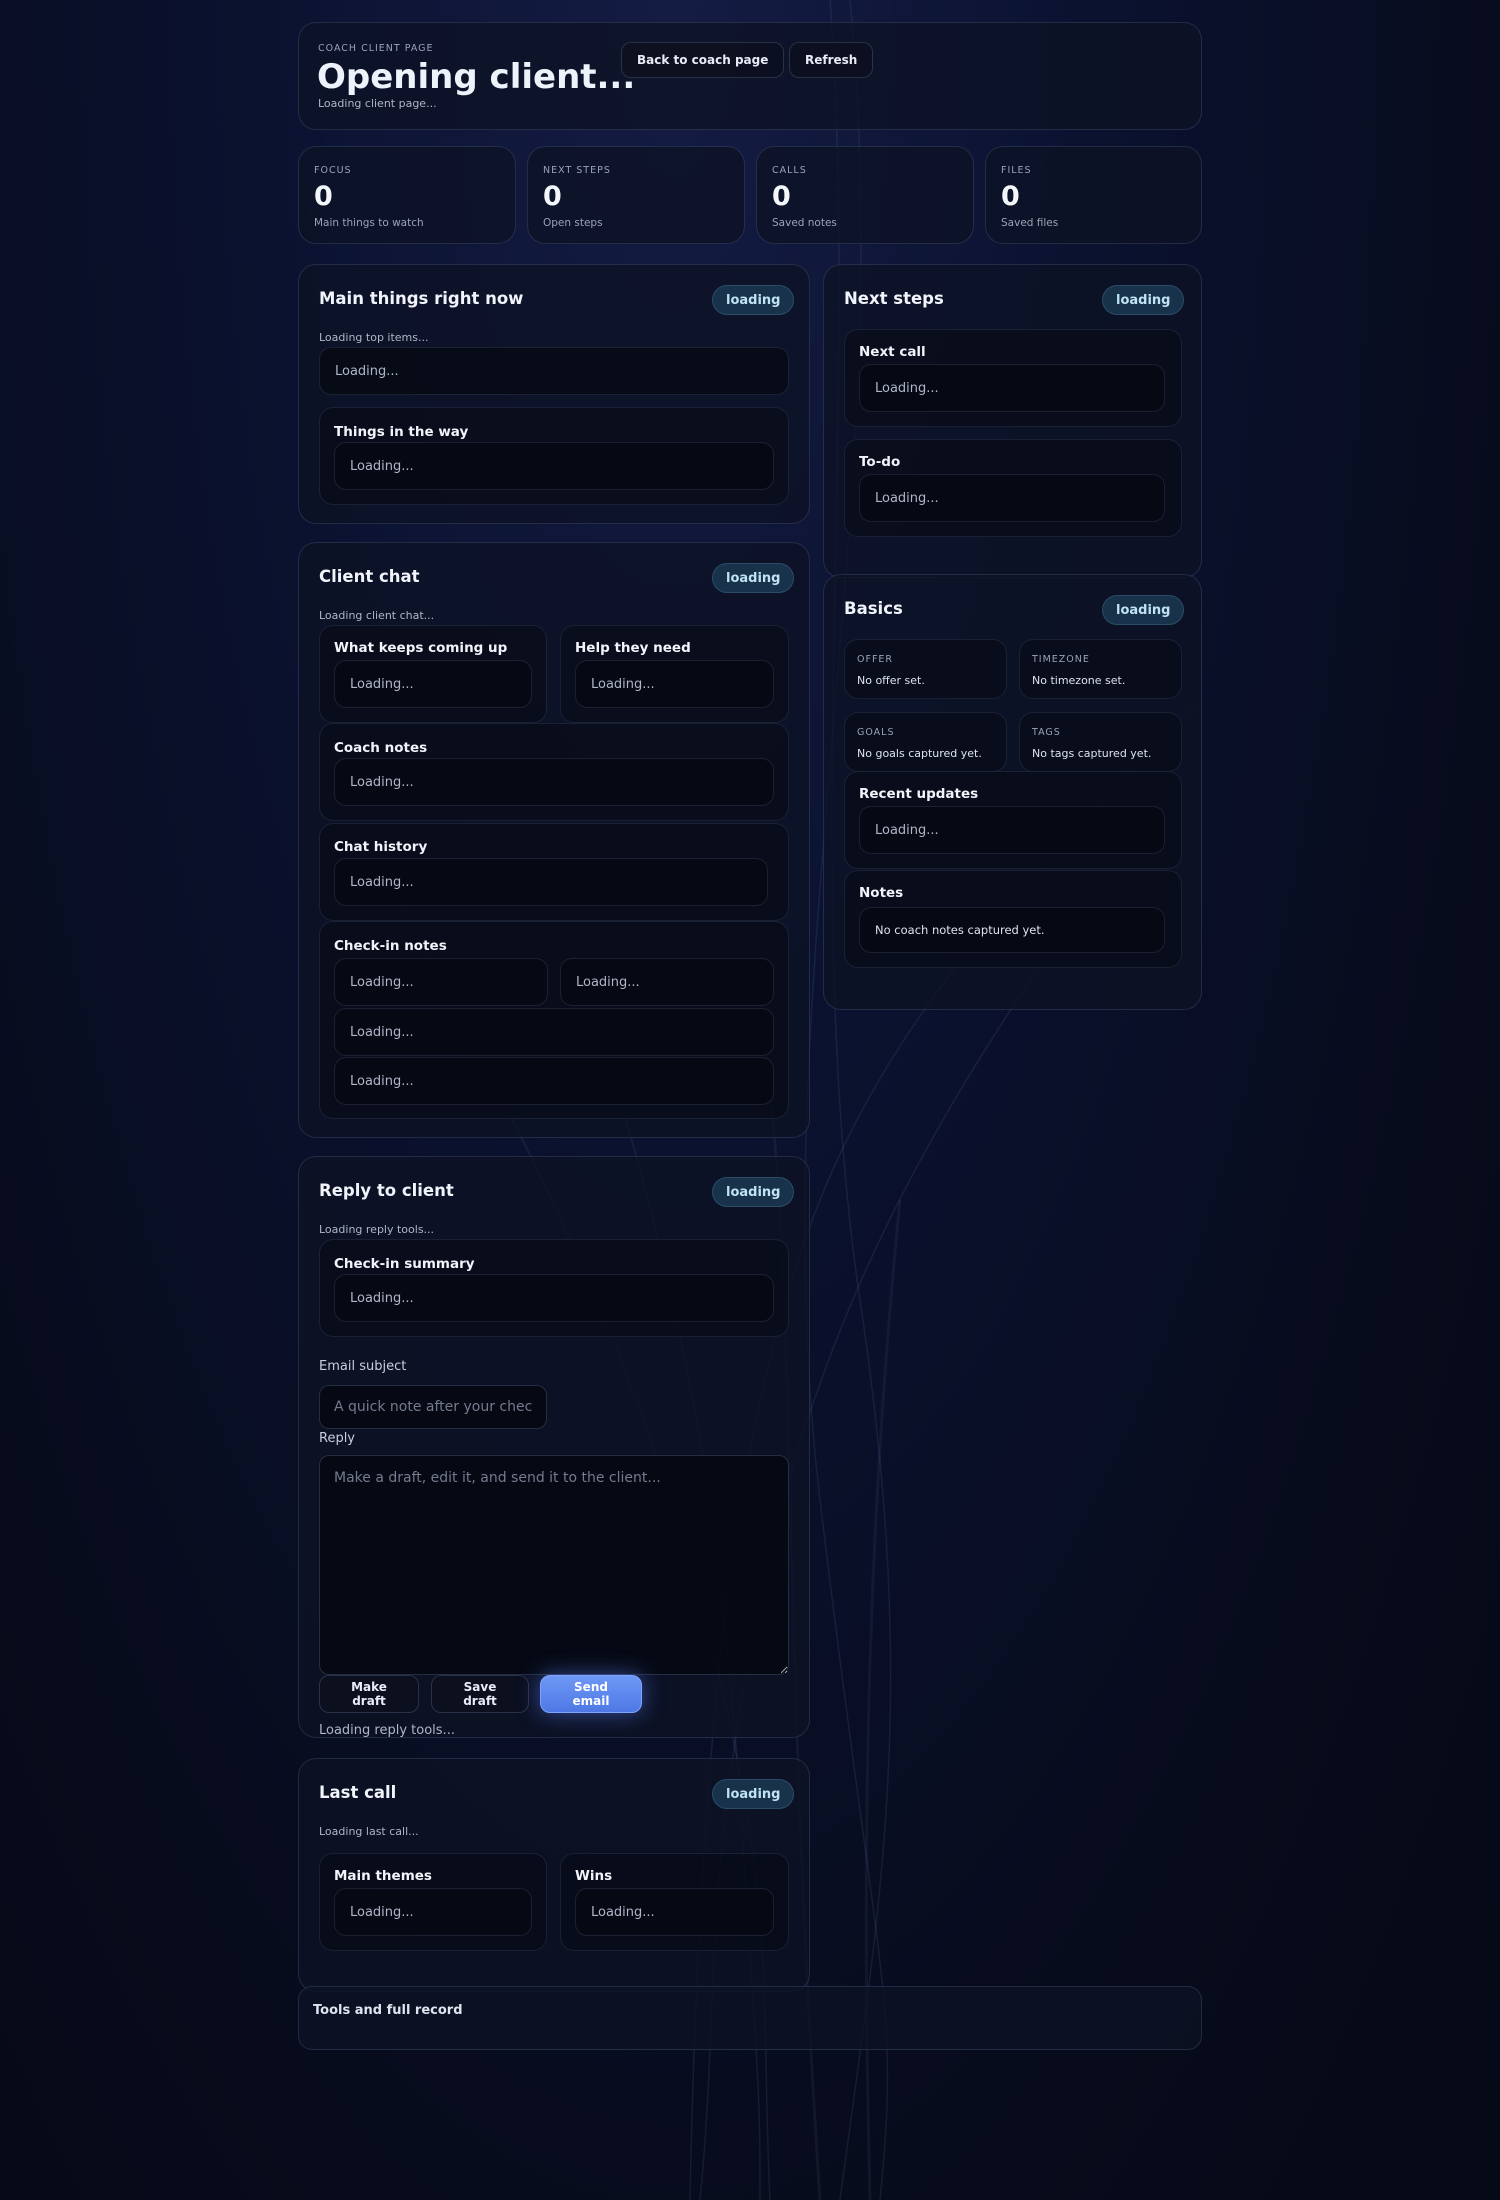  What do you see at coordinates (594, 1876) in the screenshot?
I see `wins-title: Wins` at bounding box center [594, 1876].